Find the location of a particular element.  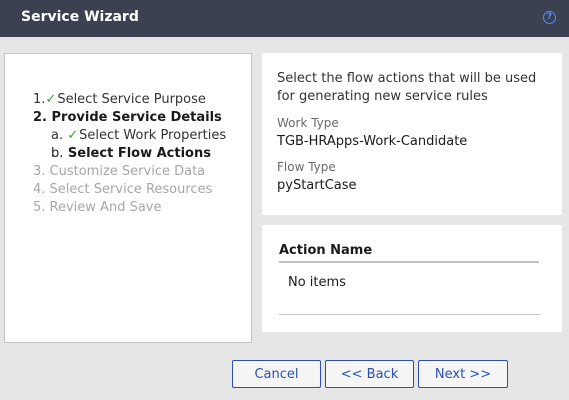

work-type-value: TGB-HRApps-Work-Candidate is located at coordinates (372, 141).